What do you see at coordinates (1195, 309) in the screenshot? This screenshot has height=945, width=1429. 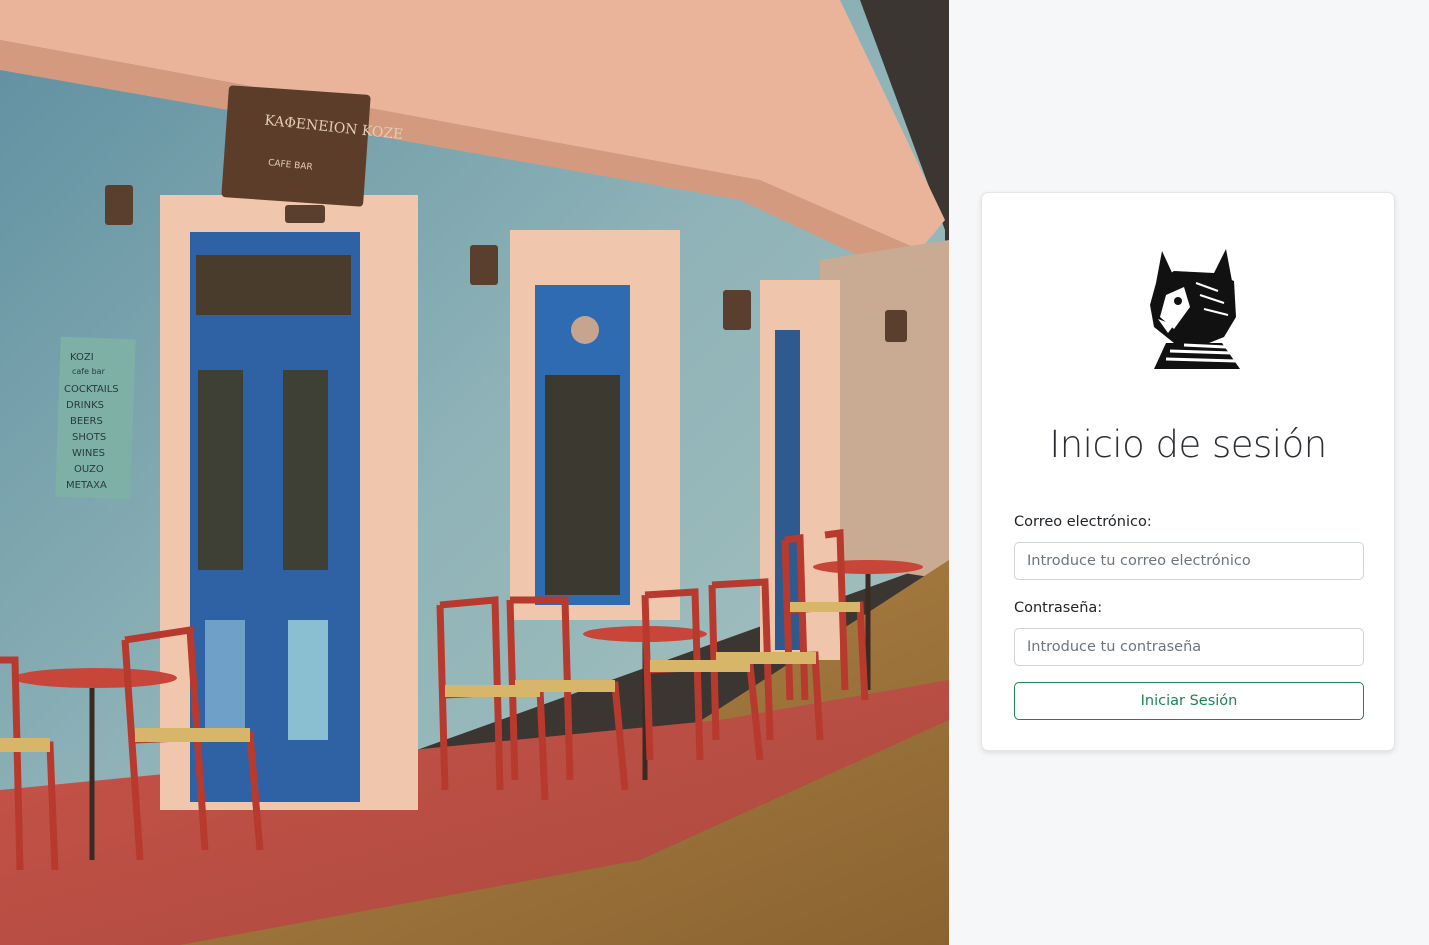 I see `lynx-logo-icon` at bounding box center [1195, 309].